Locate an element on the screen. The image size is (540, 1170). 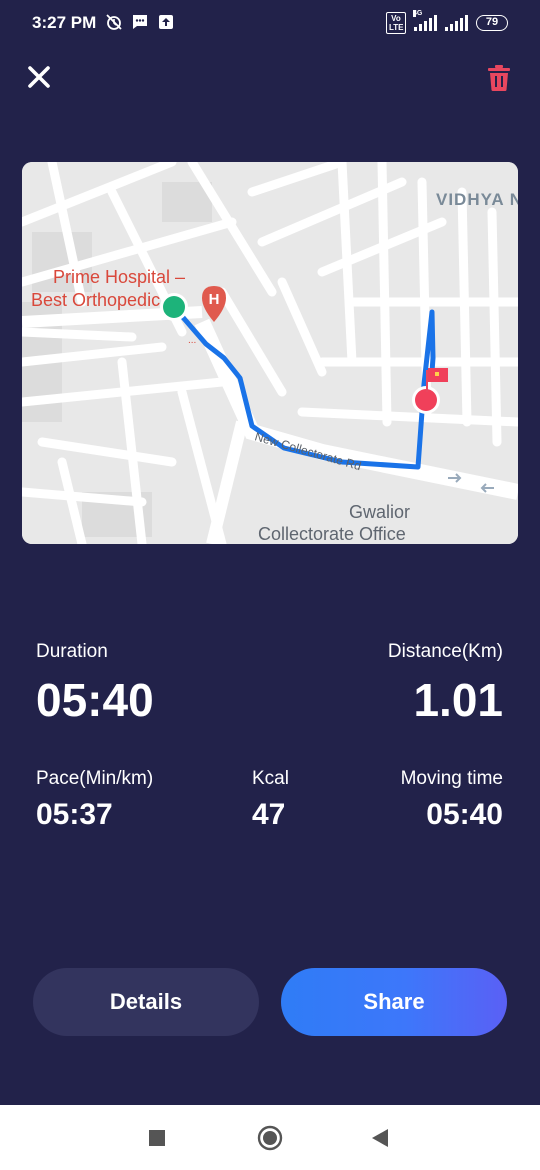
close-button is located at coordinates (39, 77).